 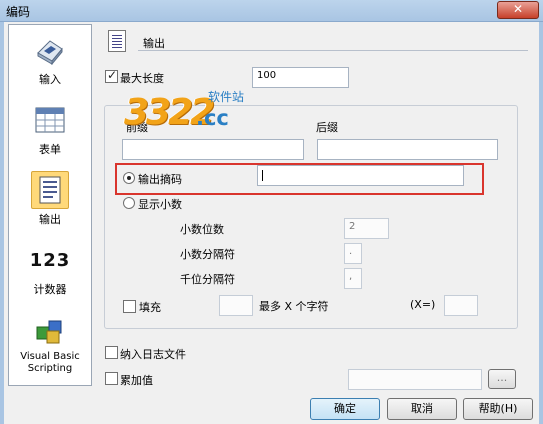 What do you see at coordinates (50, 368) in the screenshot?
I see `vb-label-line2: Scripting` at bounding box center [50, 368].